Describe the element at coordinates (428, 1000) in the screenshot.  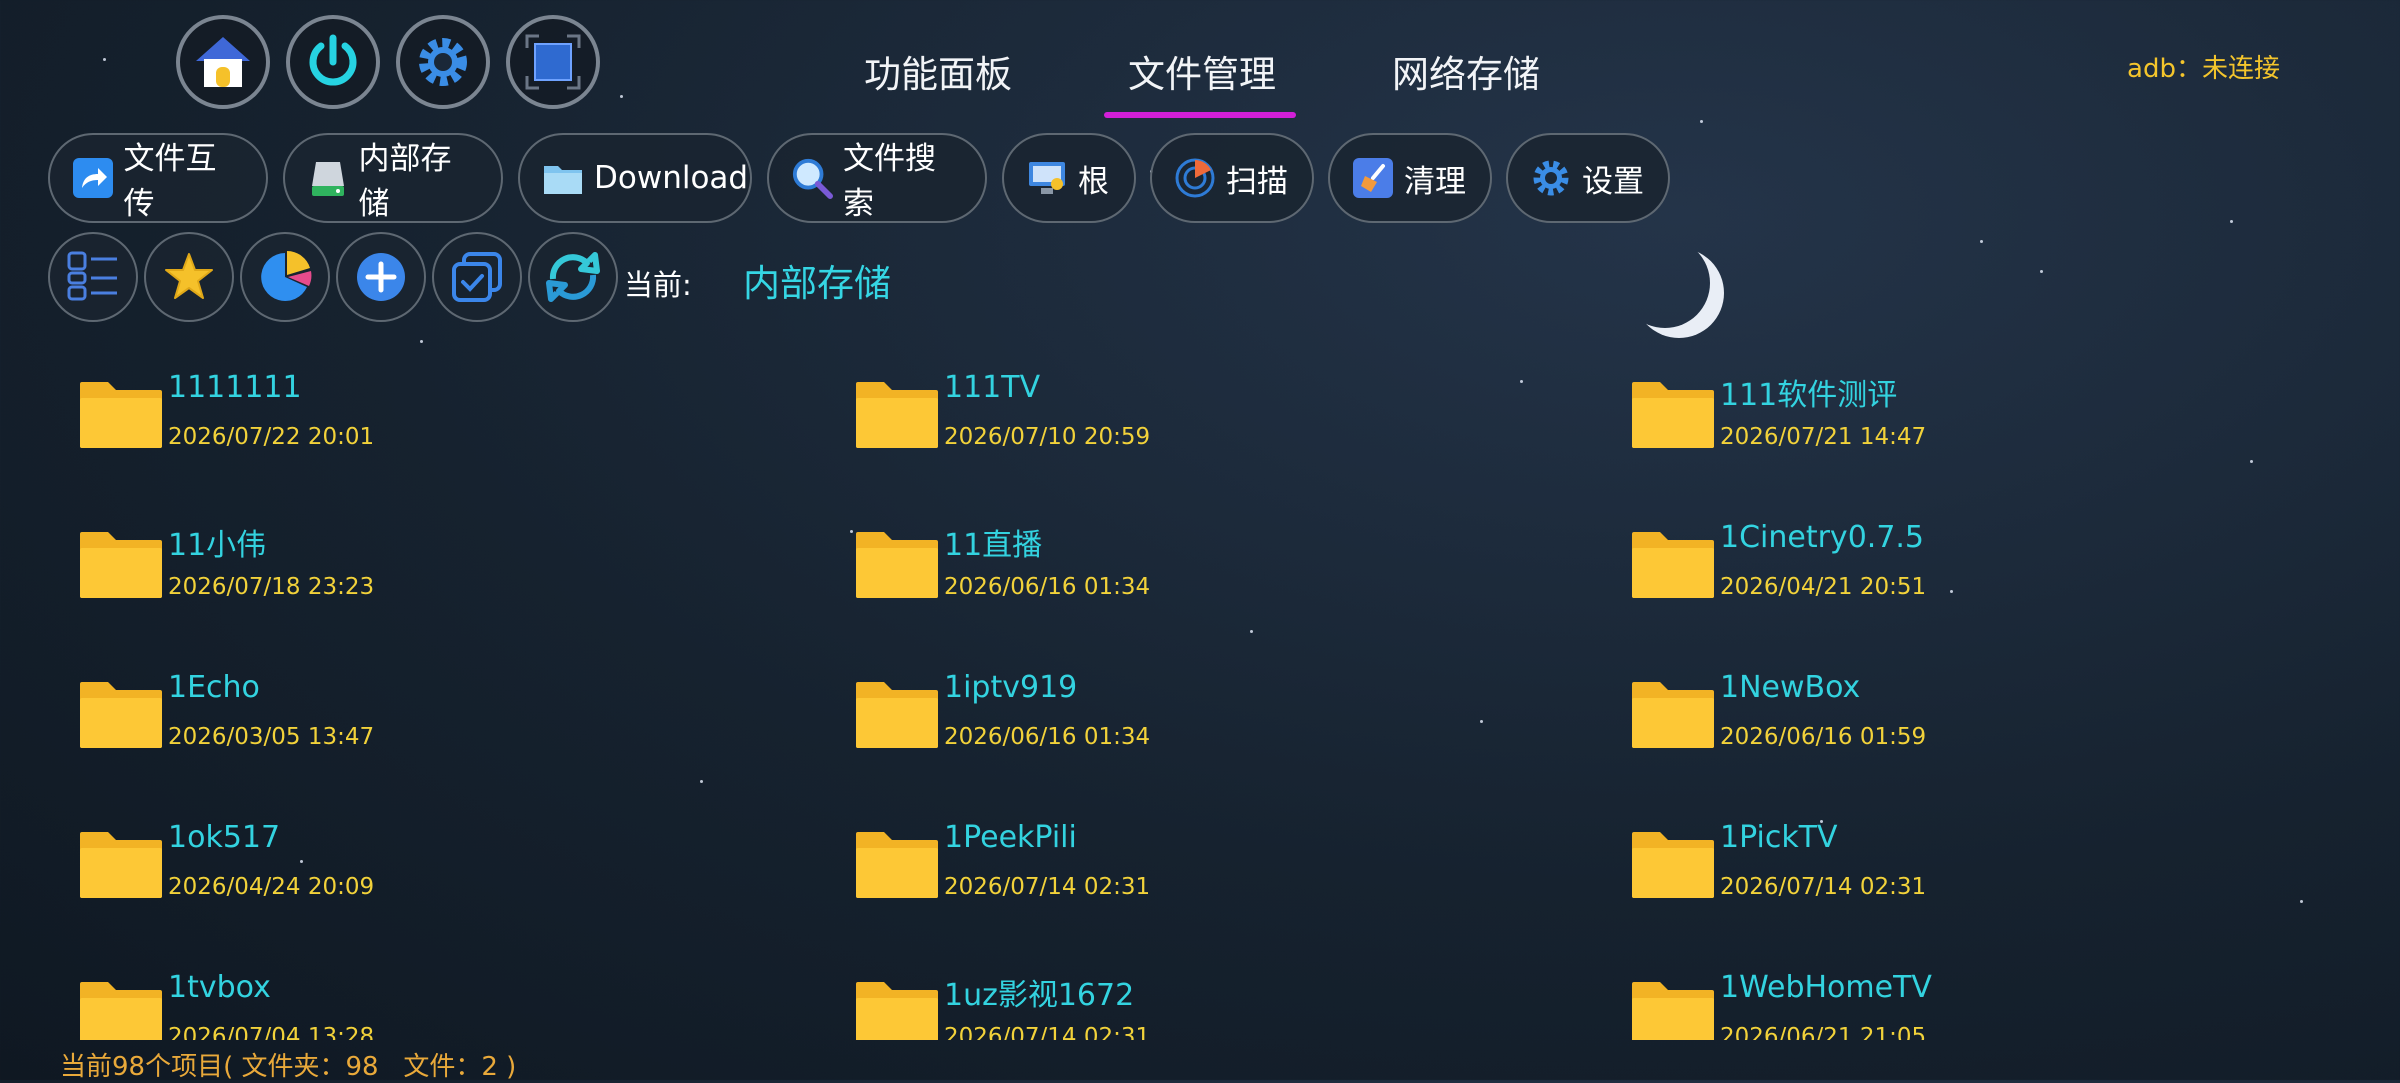
I see `list-item: 1tvbox 2026/07/04 13:28` at that location.